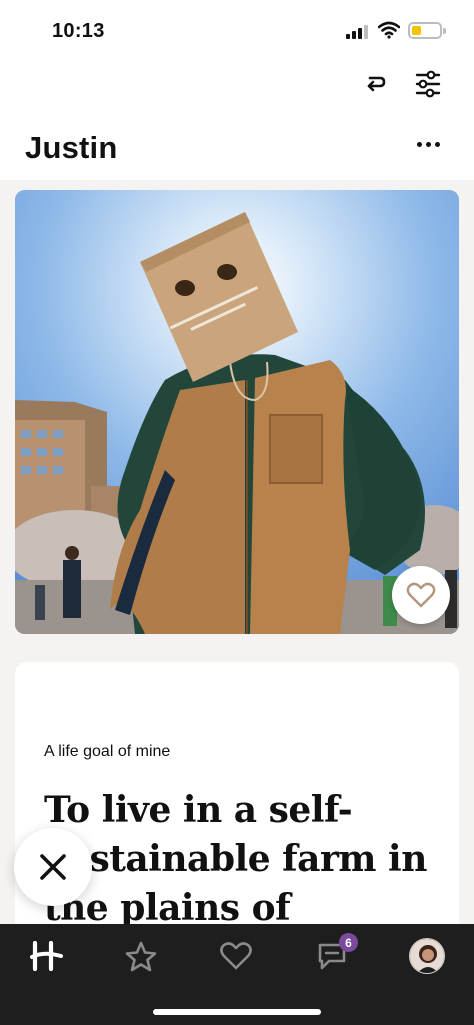 The width and height of the screenshot is (474, 1025). I want to click on undo-button, so click(376, 84).